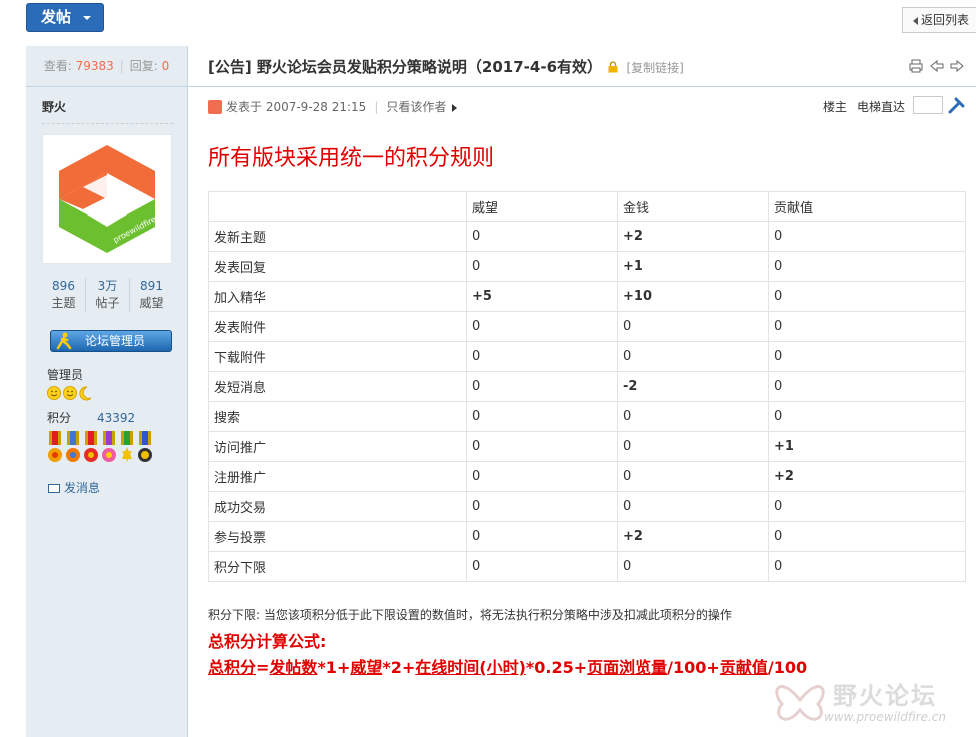  Describe the element at coordinates (151, 286) in the screenshot. I see `stat-value: 891` at that location.